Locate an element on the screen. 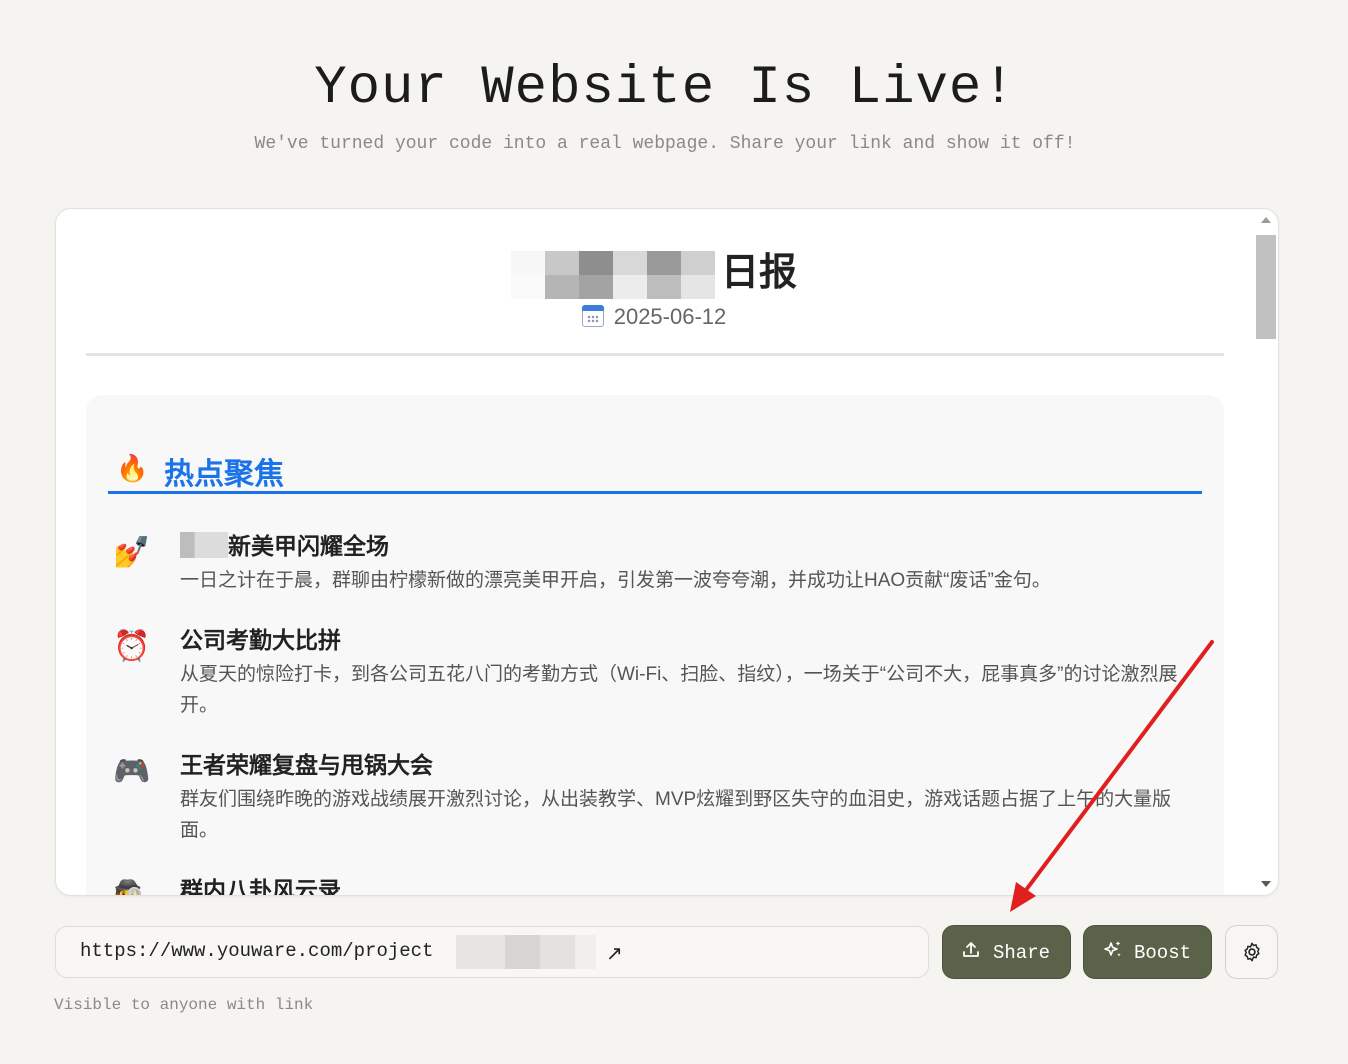 This screenshot has width=1348, height=1064. calendar-icon is located at coordinates (592, 316).